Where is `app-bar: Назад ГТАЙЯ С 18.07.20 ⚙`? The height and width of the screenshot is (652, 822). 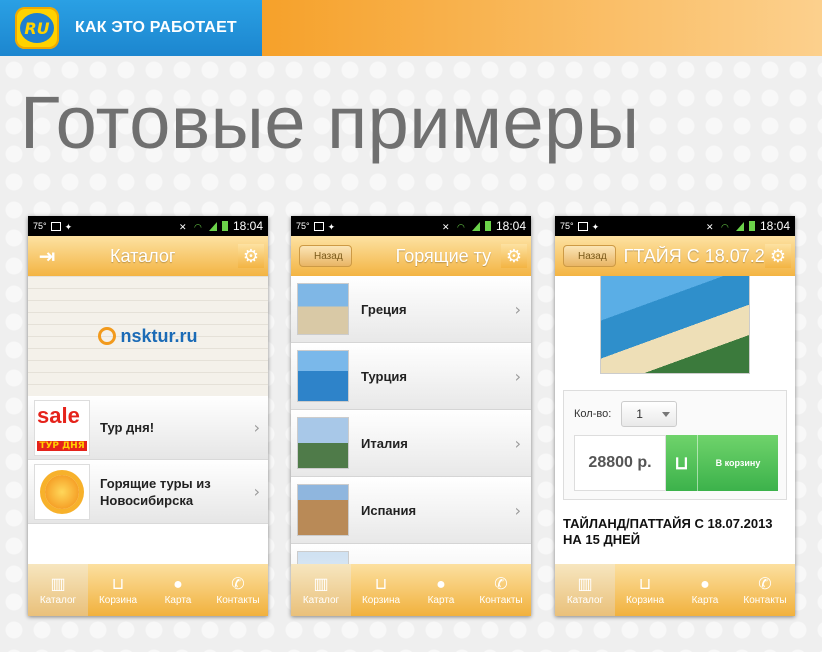
app-bar: Назад ГТАЙЯ С 18.07.20 ⚙ is located at coordinates (675, 256).